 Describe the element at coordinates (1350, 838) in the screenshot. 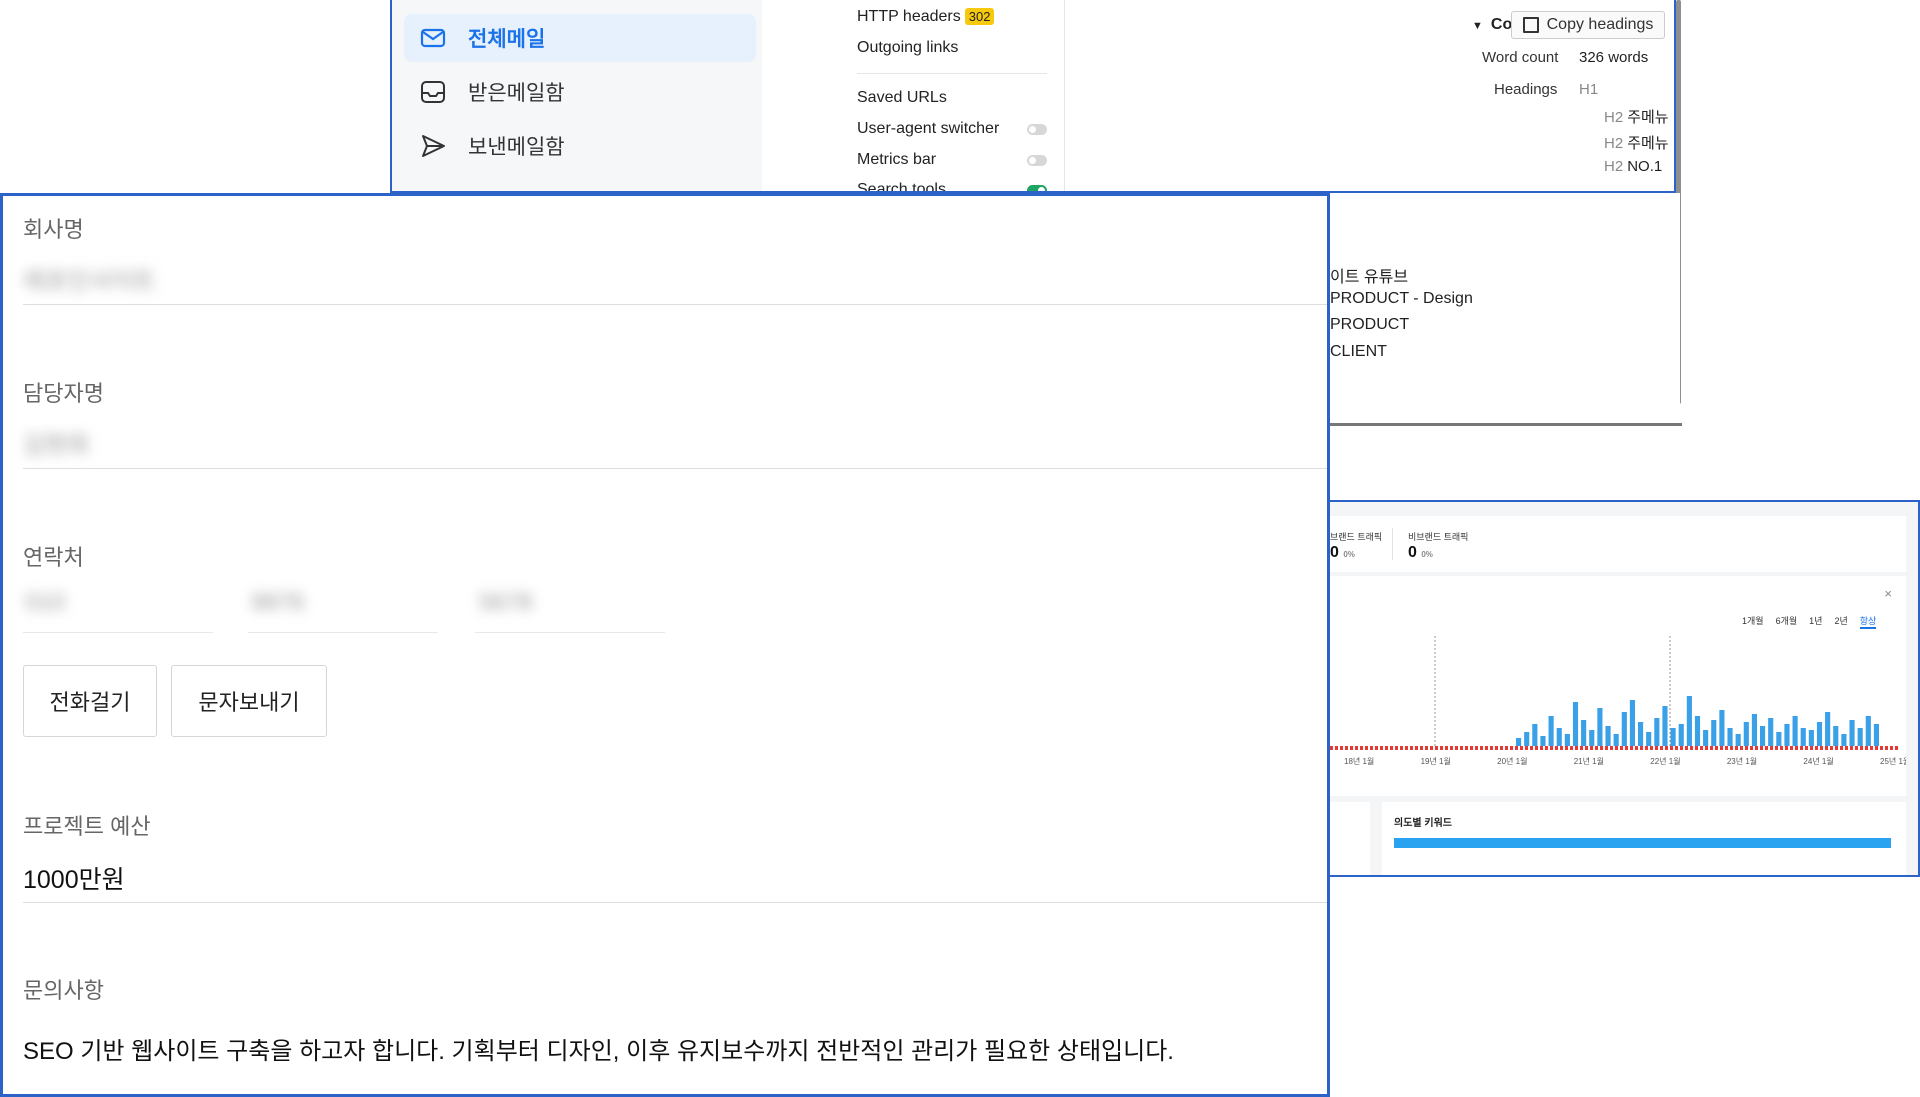

I see `left-card-fragment` at that location.